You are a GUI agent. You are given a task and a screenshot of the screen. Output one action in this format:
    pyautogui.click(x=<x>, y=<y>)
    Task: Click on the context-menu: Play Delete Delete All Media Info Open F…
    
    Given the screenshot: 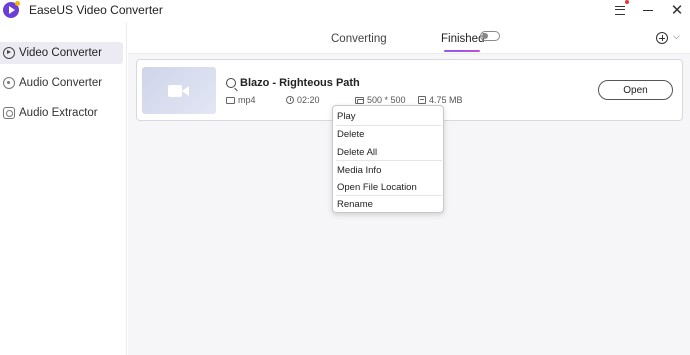 What is the action you would take?
    pyautogui.click(x=388, y=159)
    